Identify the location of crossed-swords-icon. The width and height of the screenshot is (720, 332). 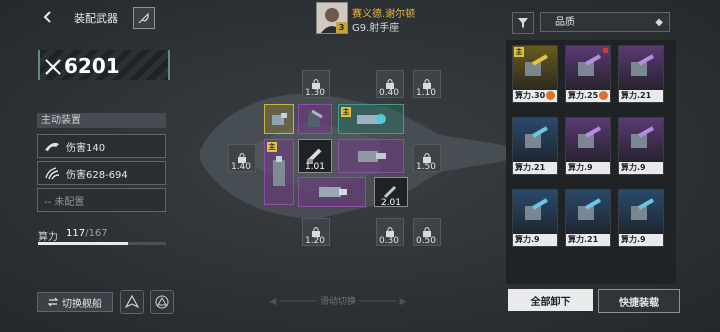
(53, 67).